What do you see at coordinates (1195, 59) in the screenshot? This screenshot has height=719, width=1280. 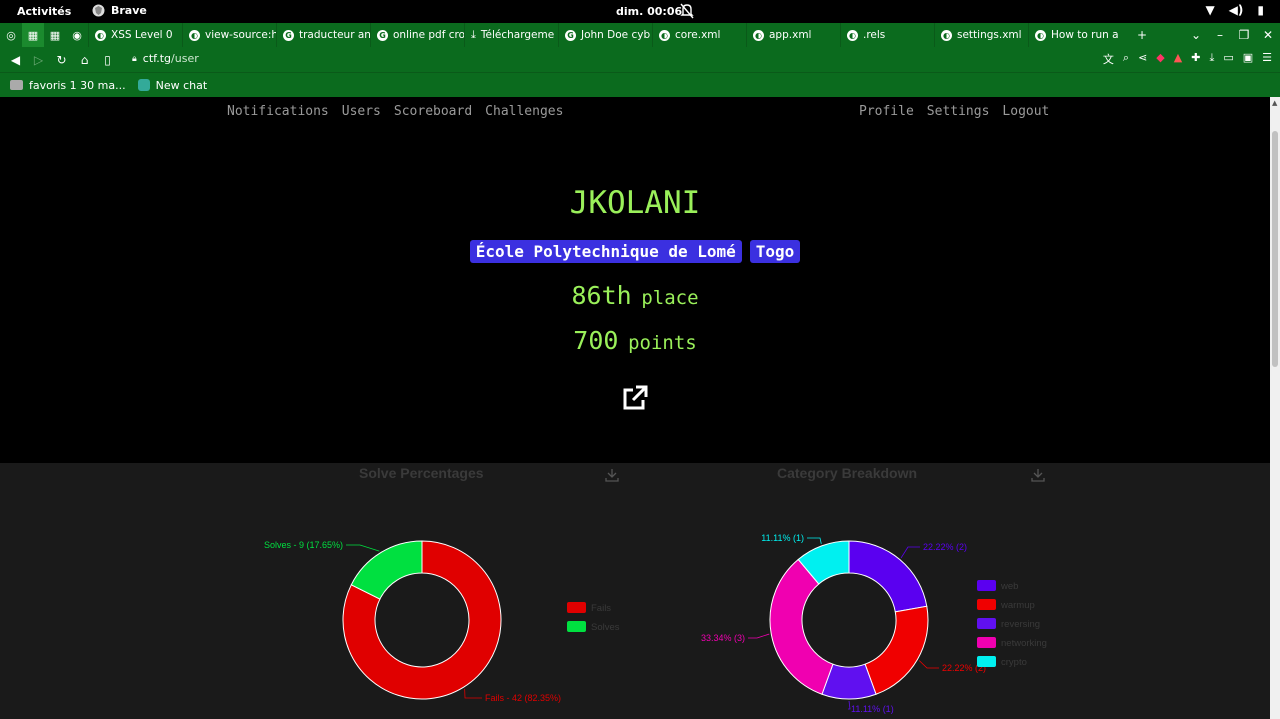 I see `extensions-icon: ✚` at bounding box center [1195, 59].